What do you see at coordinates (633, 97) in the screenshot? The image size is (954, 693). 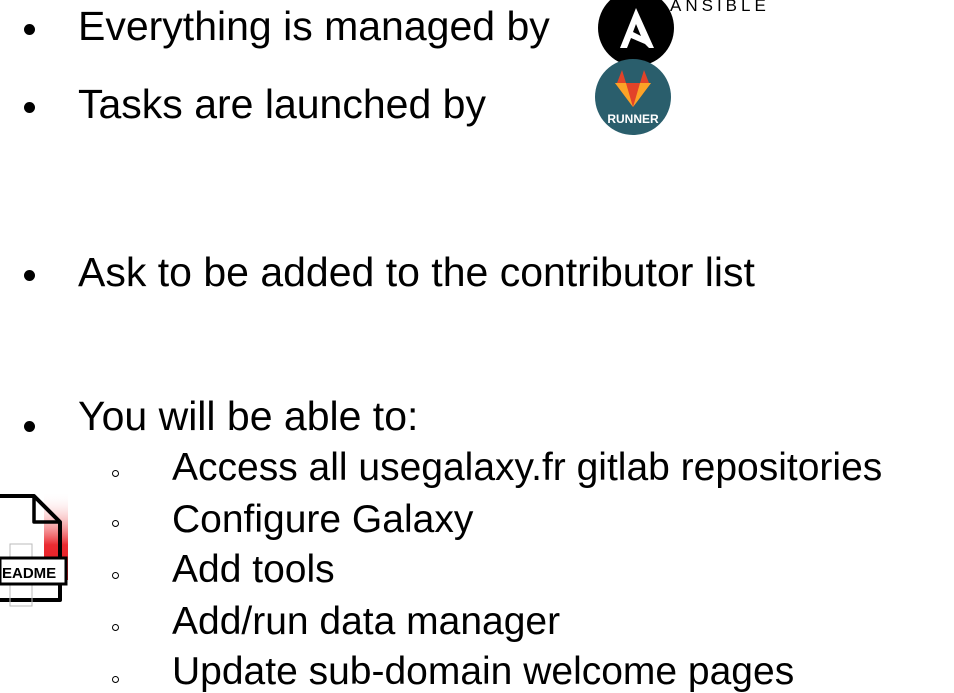 I see `gitlab-runner-logo-icon: RUNNER` at bounding box center [633, 97].